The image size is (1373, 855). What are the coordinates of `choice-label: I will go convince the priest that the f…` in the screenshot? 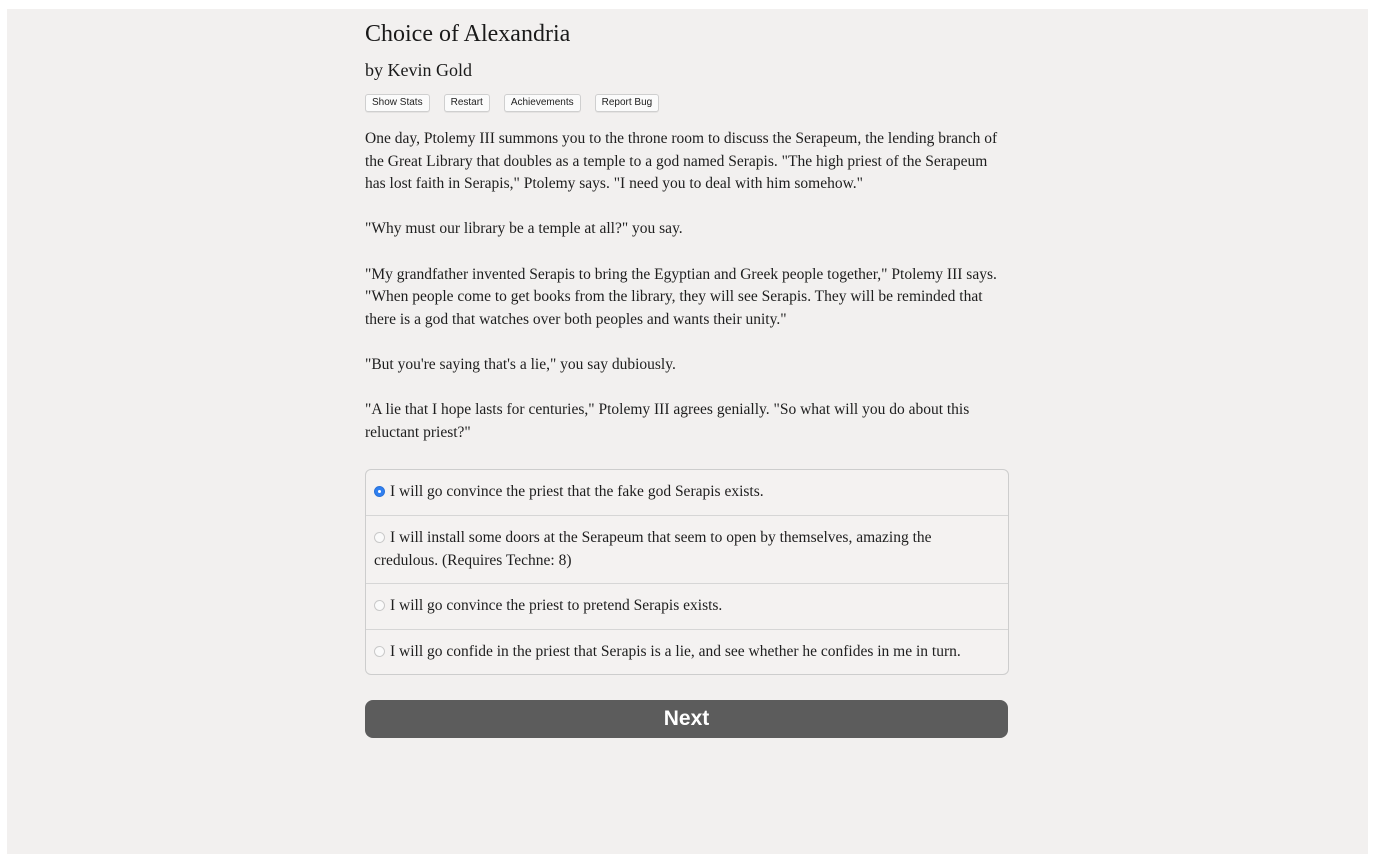 It's located at (577, 492).